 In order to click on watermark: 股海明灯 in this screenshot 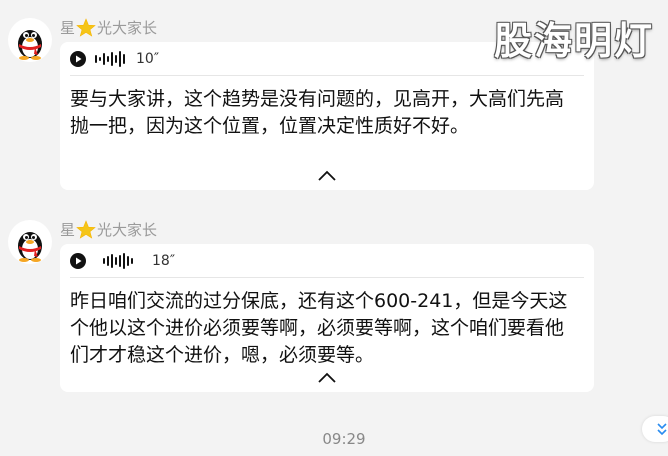, I will do `click(573, 41)`.